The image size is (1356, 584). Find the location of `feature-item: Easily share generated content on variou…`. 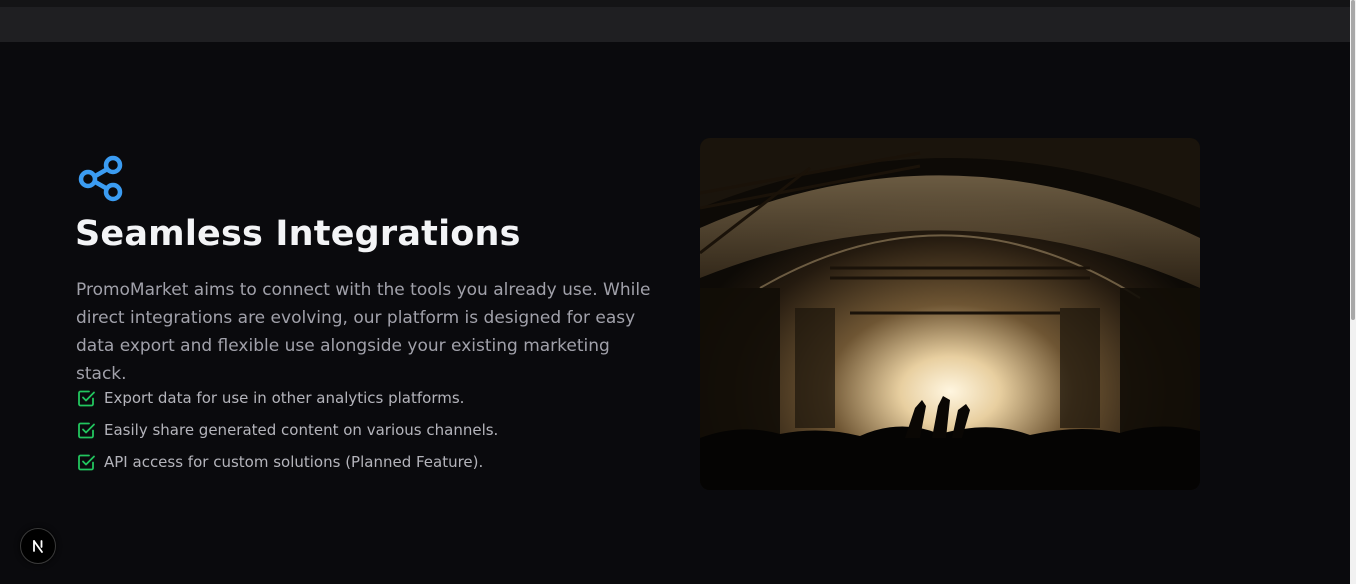

feature-item: Easily share generated content on variou… is located at coordinates (287, 430).